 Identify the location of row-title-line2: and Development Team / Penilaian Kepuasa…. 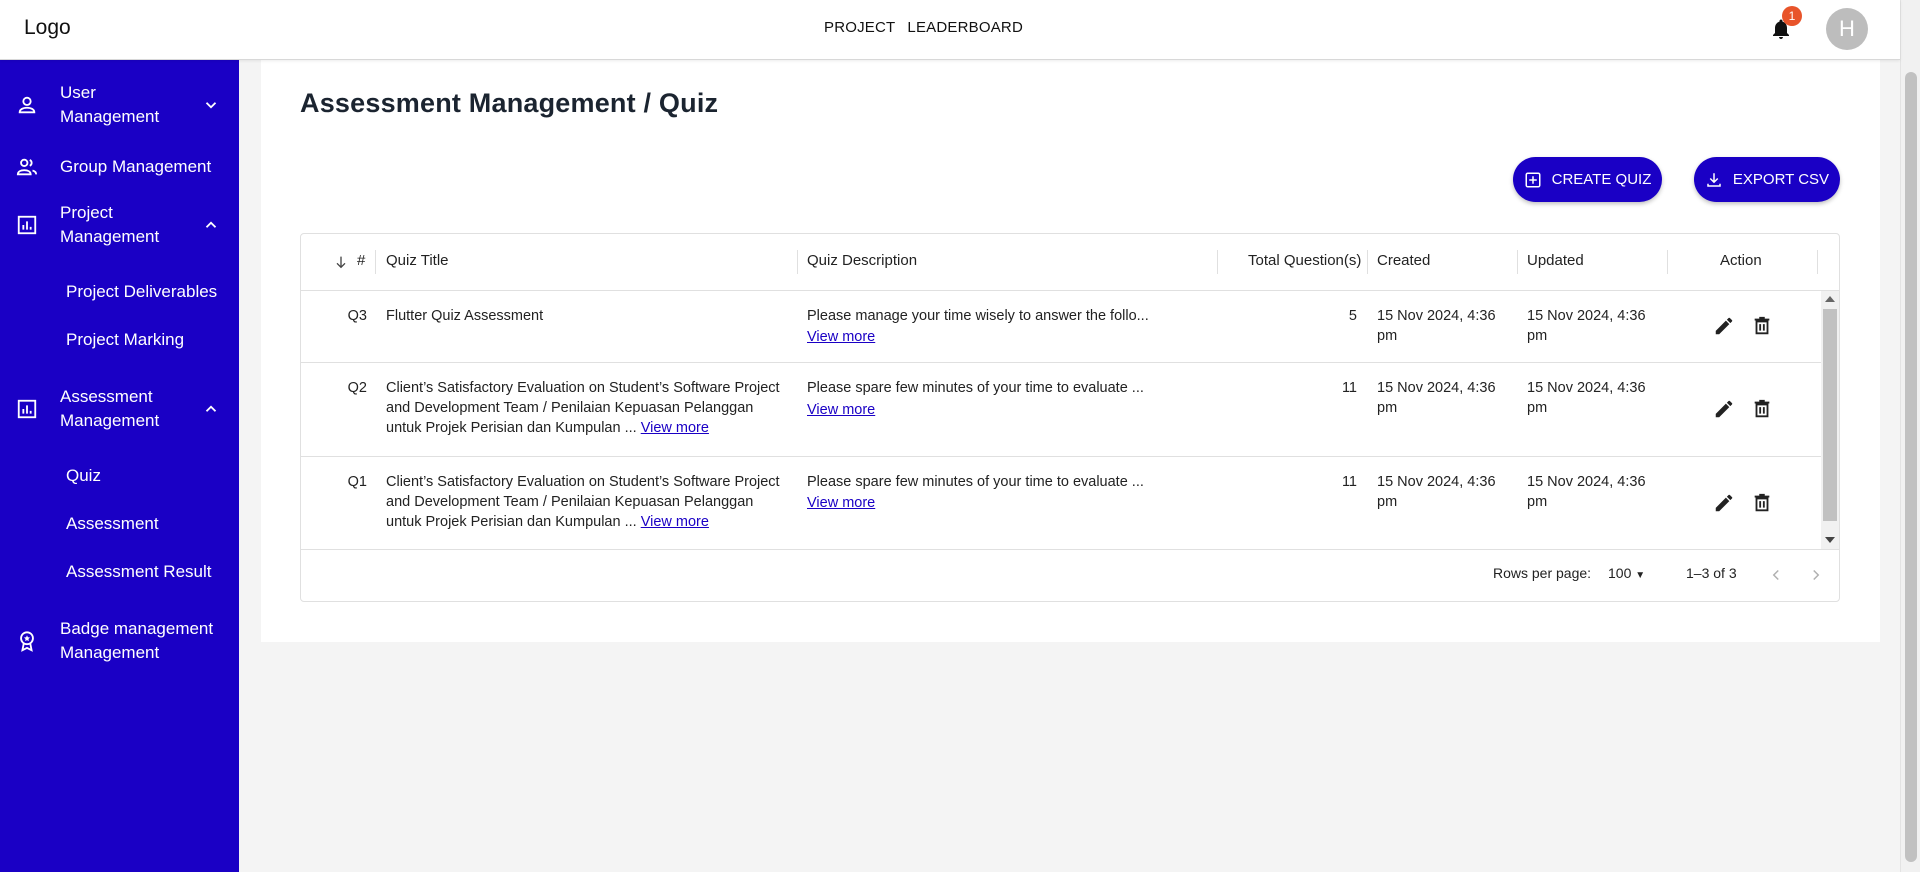
(570, 408).